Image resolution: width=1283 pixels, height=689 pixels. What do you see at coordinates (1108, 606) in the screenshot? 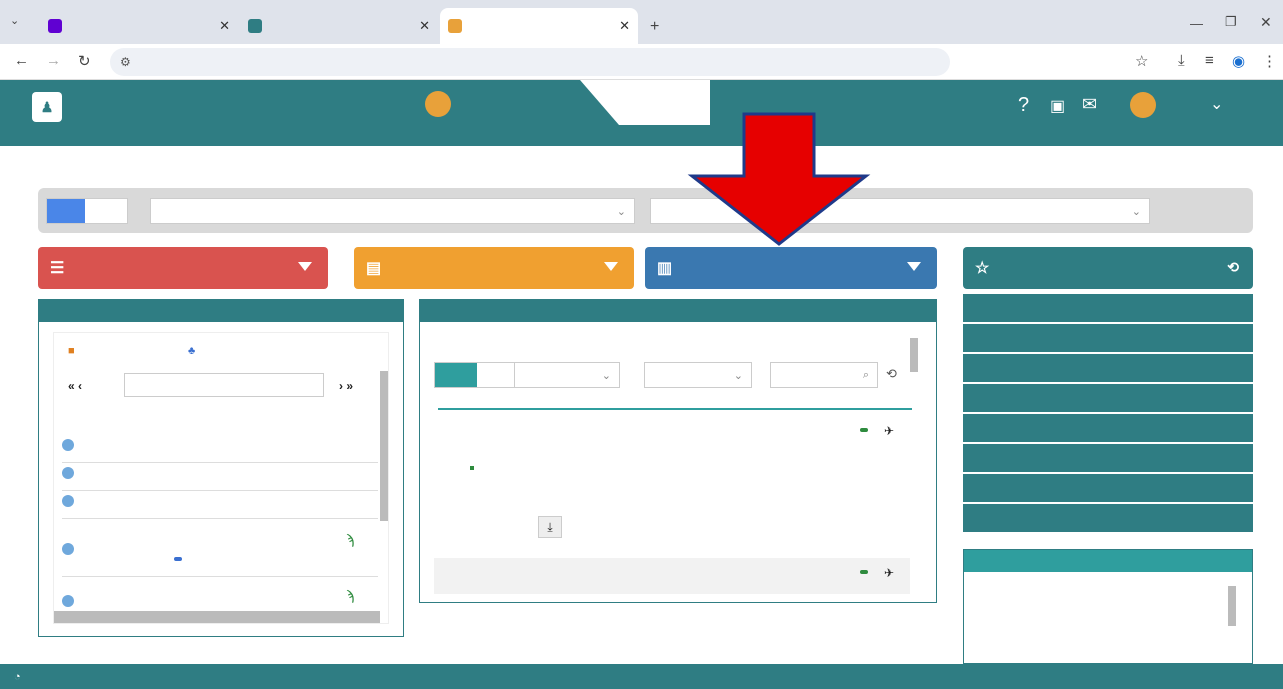
I see `statistiche-panel` at bounding box center [1108, 606].